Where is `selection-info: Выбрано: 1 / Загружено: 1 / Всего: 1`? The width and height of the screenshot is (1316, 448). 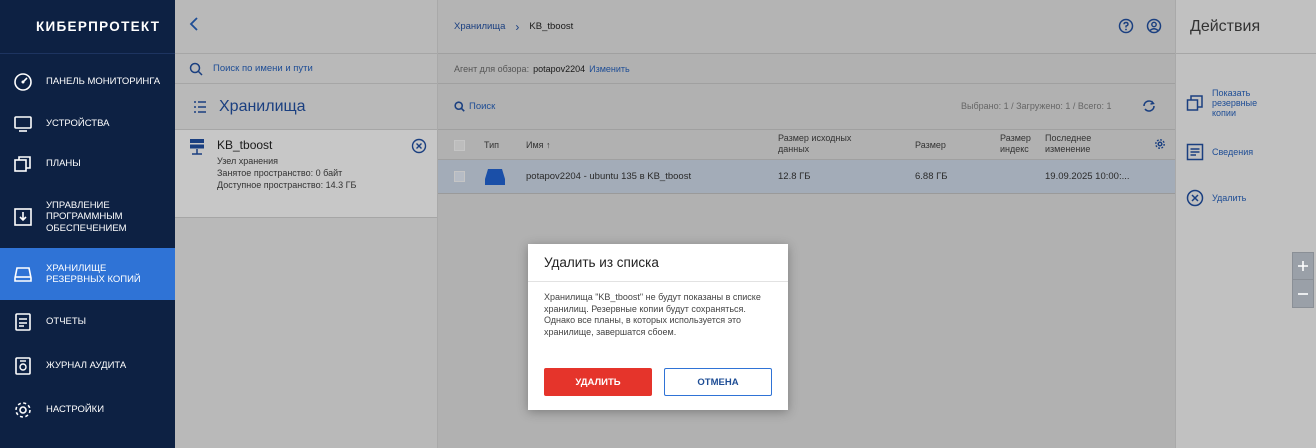
selection-info: Выбрано: 1 / Загружено: 1 / Всего: 1 is located at coordinates (1036, 106).